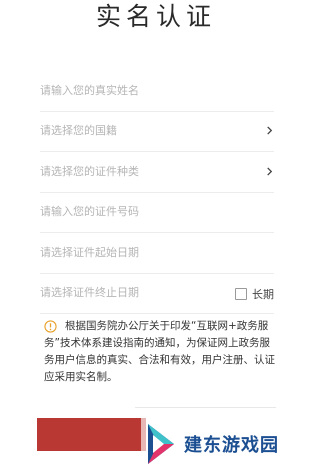 This screenshot has height=469, width=320. I want to click on long-term-label: 长期, so click(263, 295).